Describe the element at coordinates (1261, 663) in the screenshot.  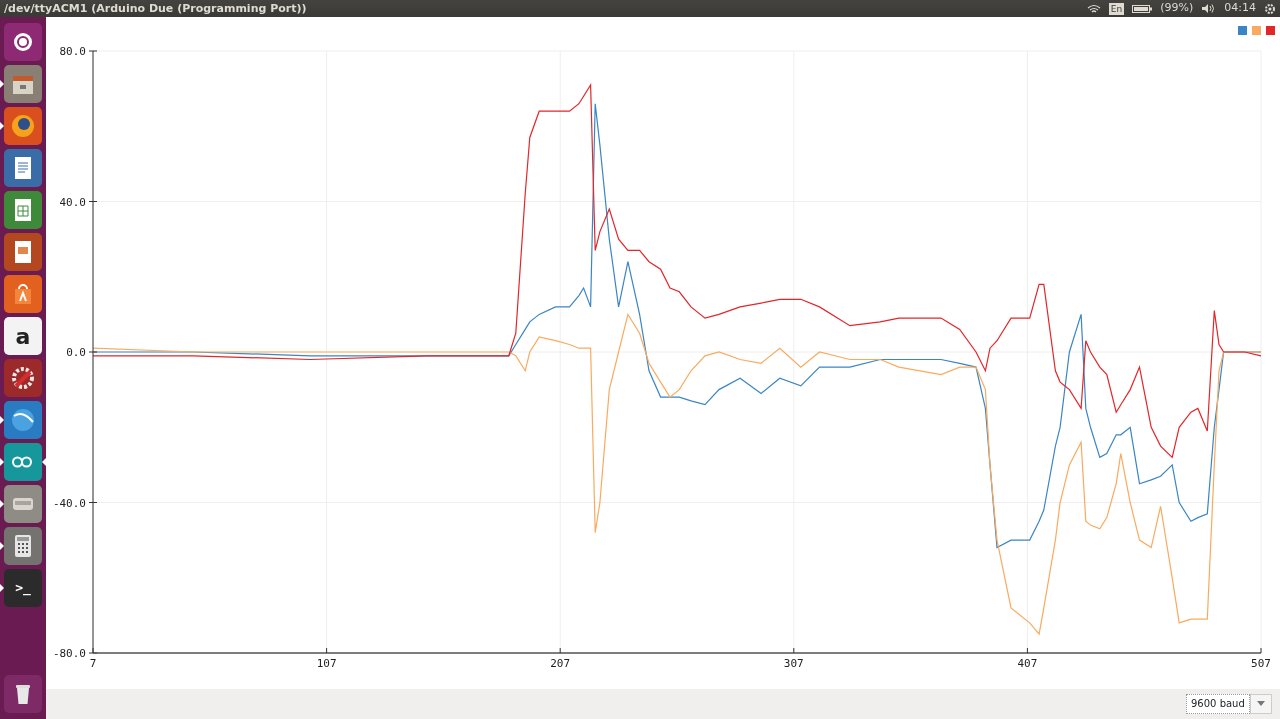
I see `axis-label: 507` at that location.